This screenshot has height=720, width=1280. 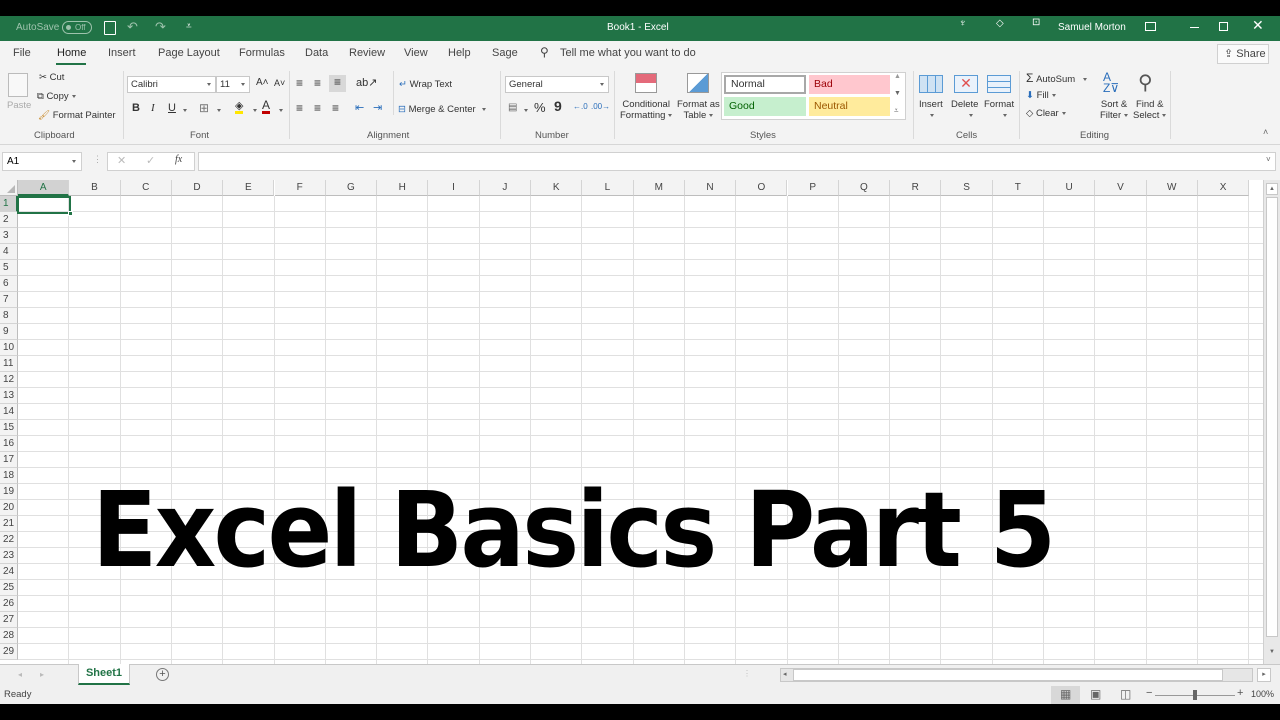 What do you see at coordinates (146, 188) in the screenshot?
I see `column-header-c: C` at bounding box center [146, 188].